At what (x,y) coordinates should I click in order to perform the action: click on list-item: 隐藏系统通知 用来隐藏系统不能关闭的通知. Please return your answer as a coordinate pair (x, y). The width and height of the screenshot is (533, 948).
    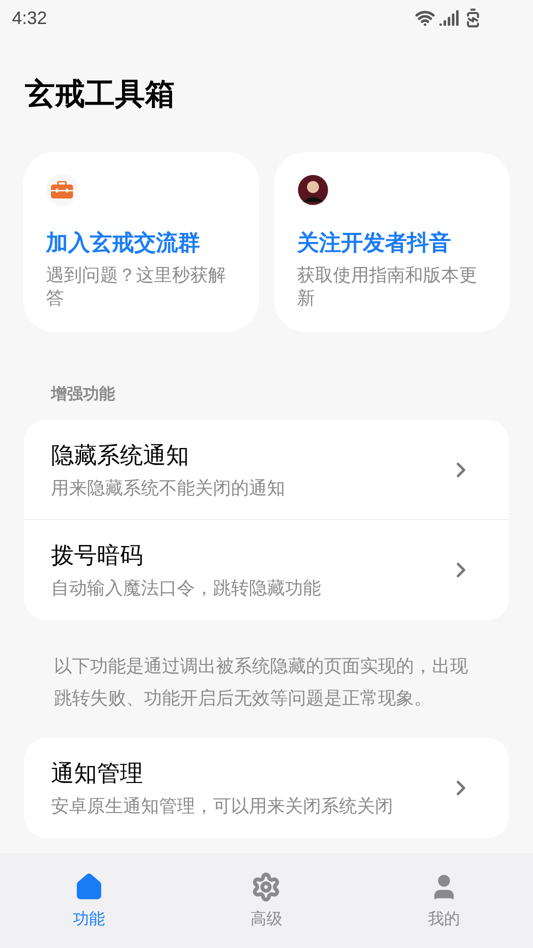
    Looking at the image, I should click on (266, 470).